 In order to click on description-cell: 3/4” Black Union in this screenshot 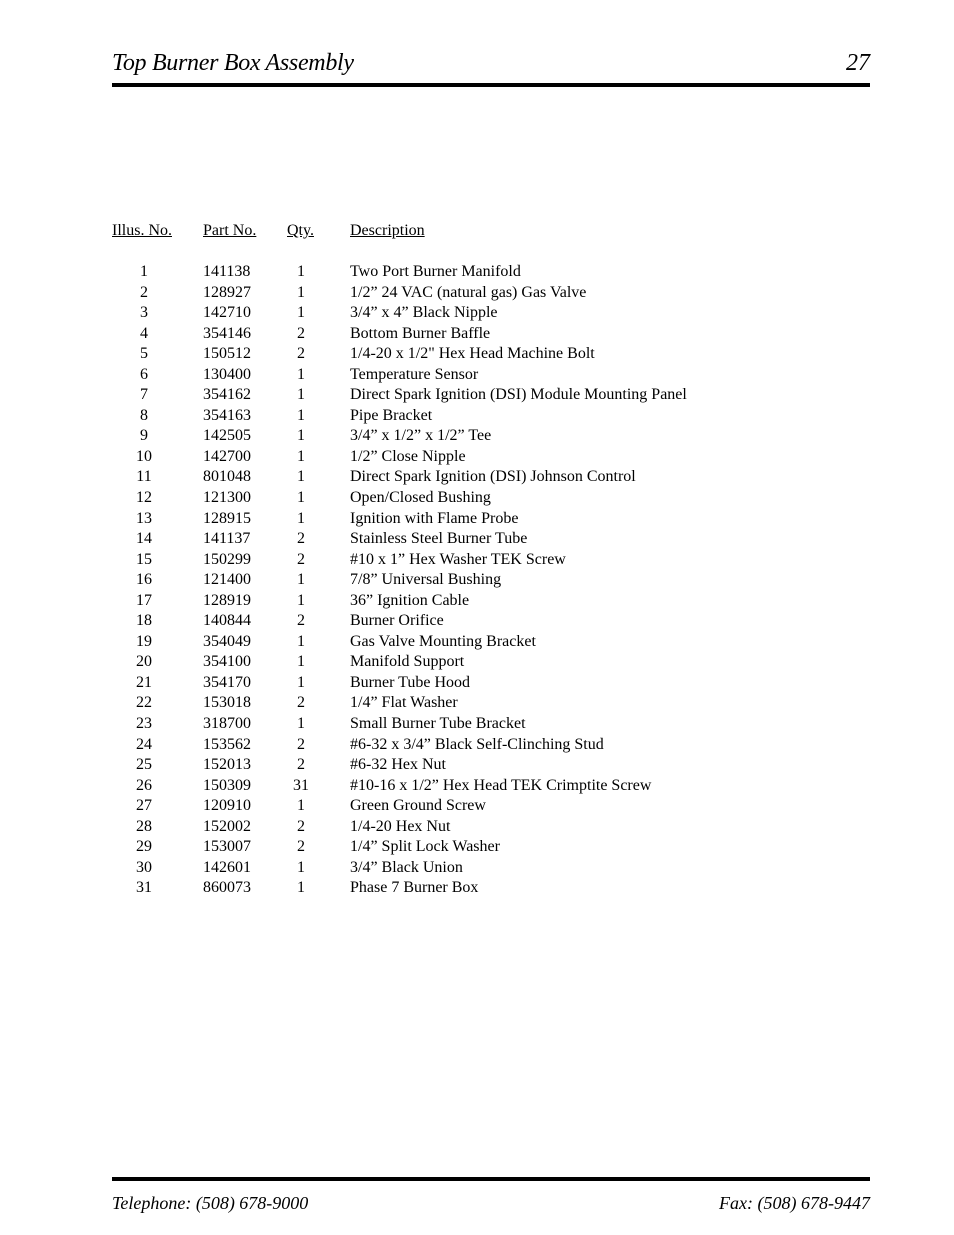, I will do `click(406, 867)`.